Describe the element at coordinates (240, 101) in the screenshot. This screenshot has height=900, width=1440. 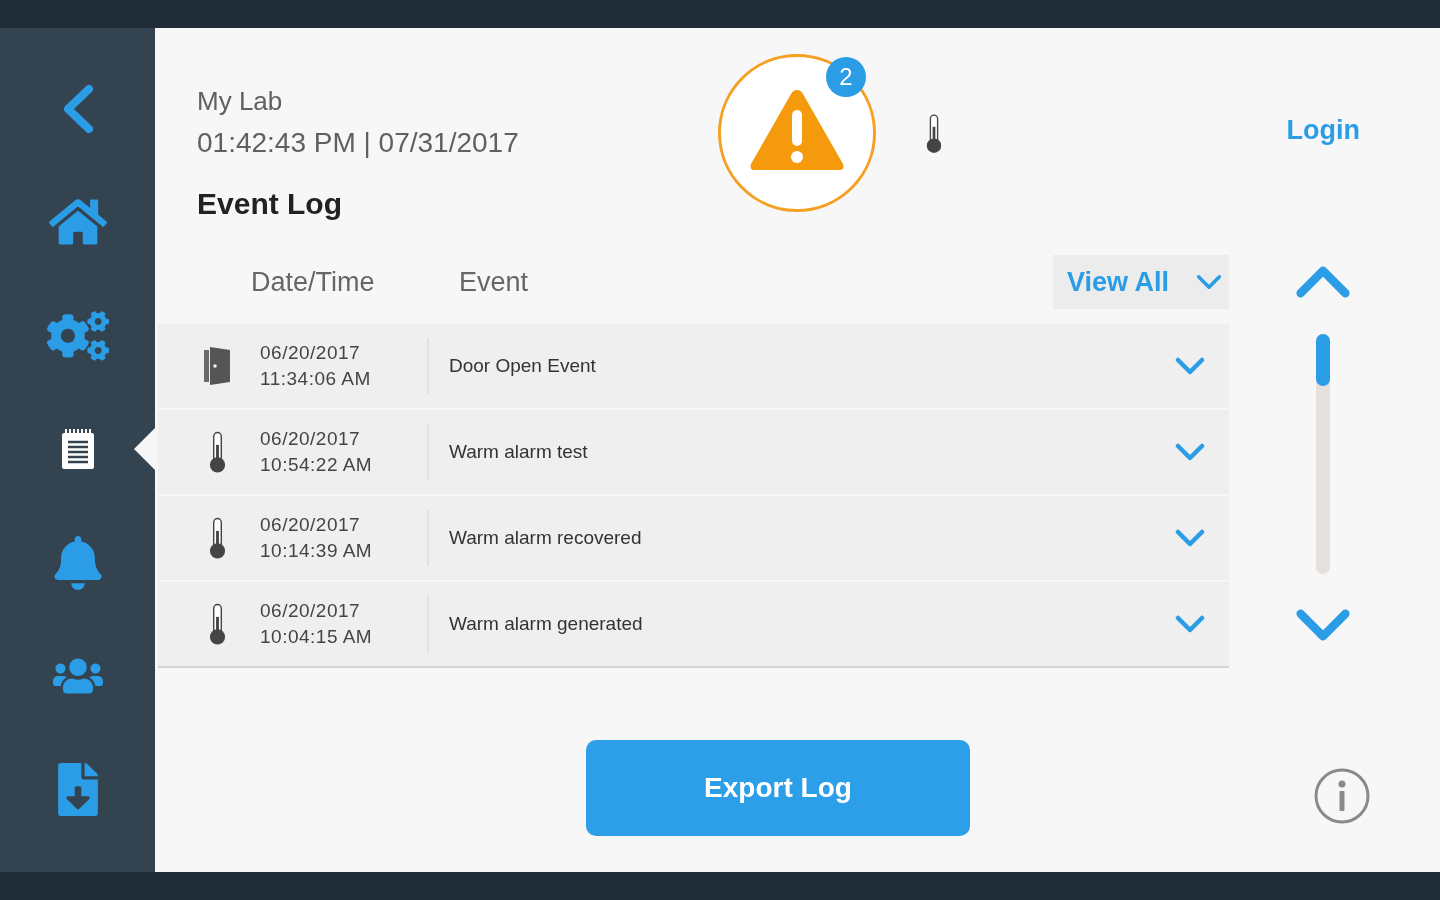
I see `location-name: My Lab` at that location.